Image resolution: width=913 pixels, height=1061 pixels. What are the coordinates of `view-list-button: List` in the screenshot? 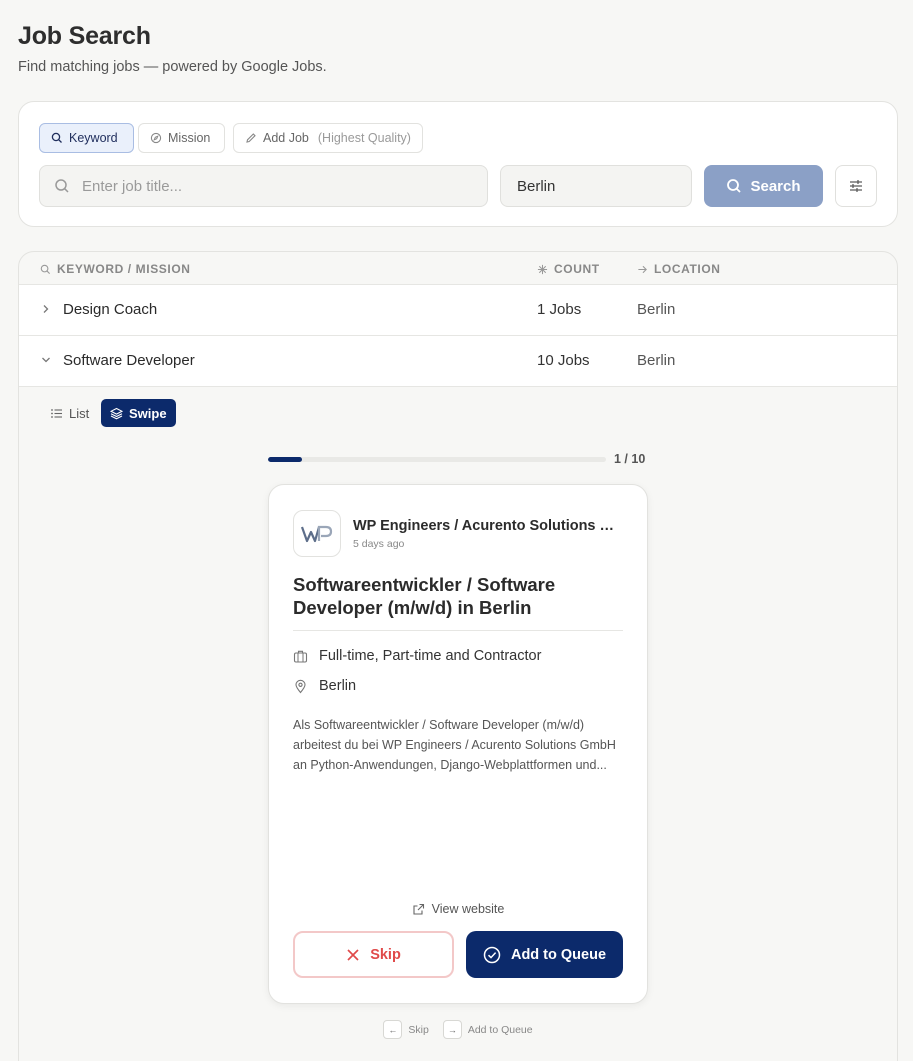 It's located at (69, 413).